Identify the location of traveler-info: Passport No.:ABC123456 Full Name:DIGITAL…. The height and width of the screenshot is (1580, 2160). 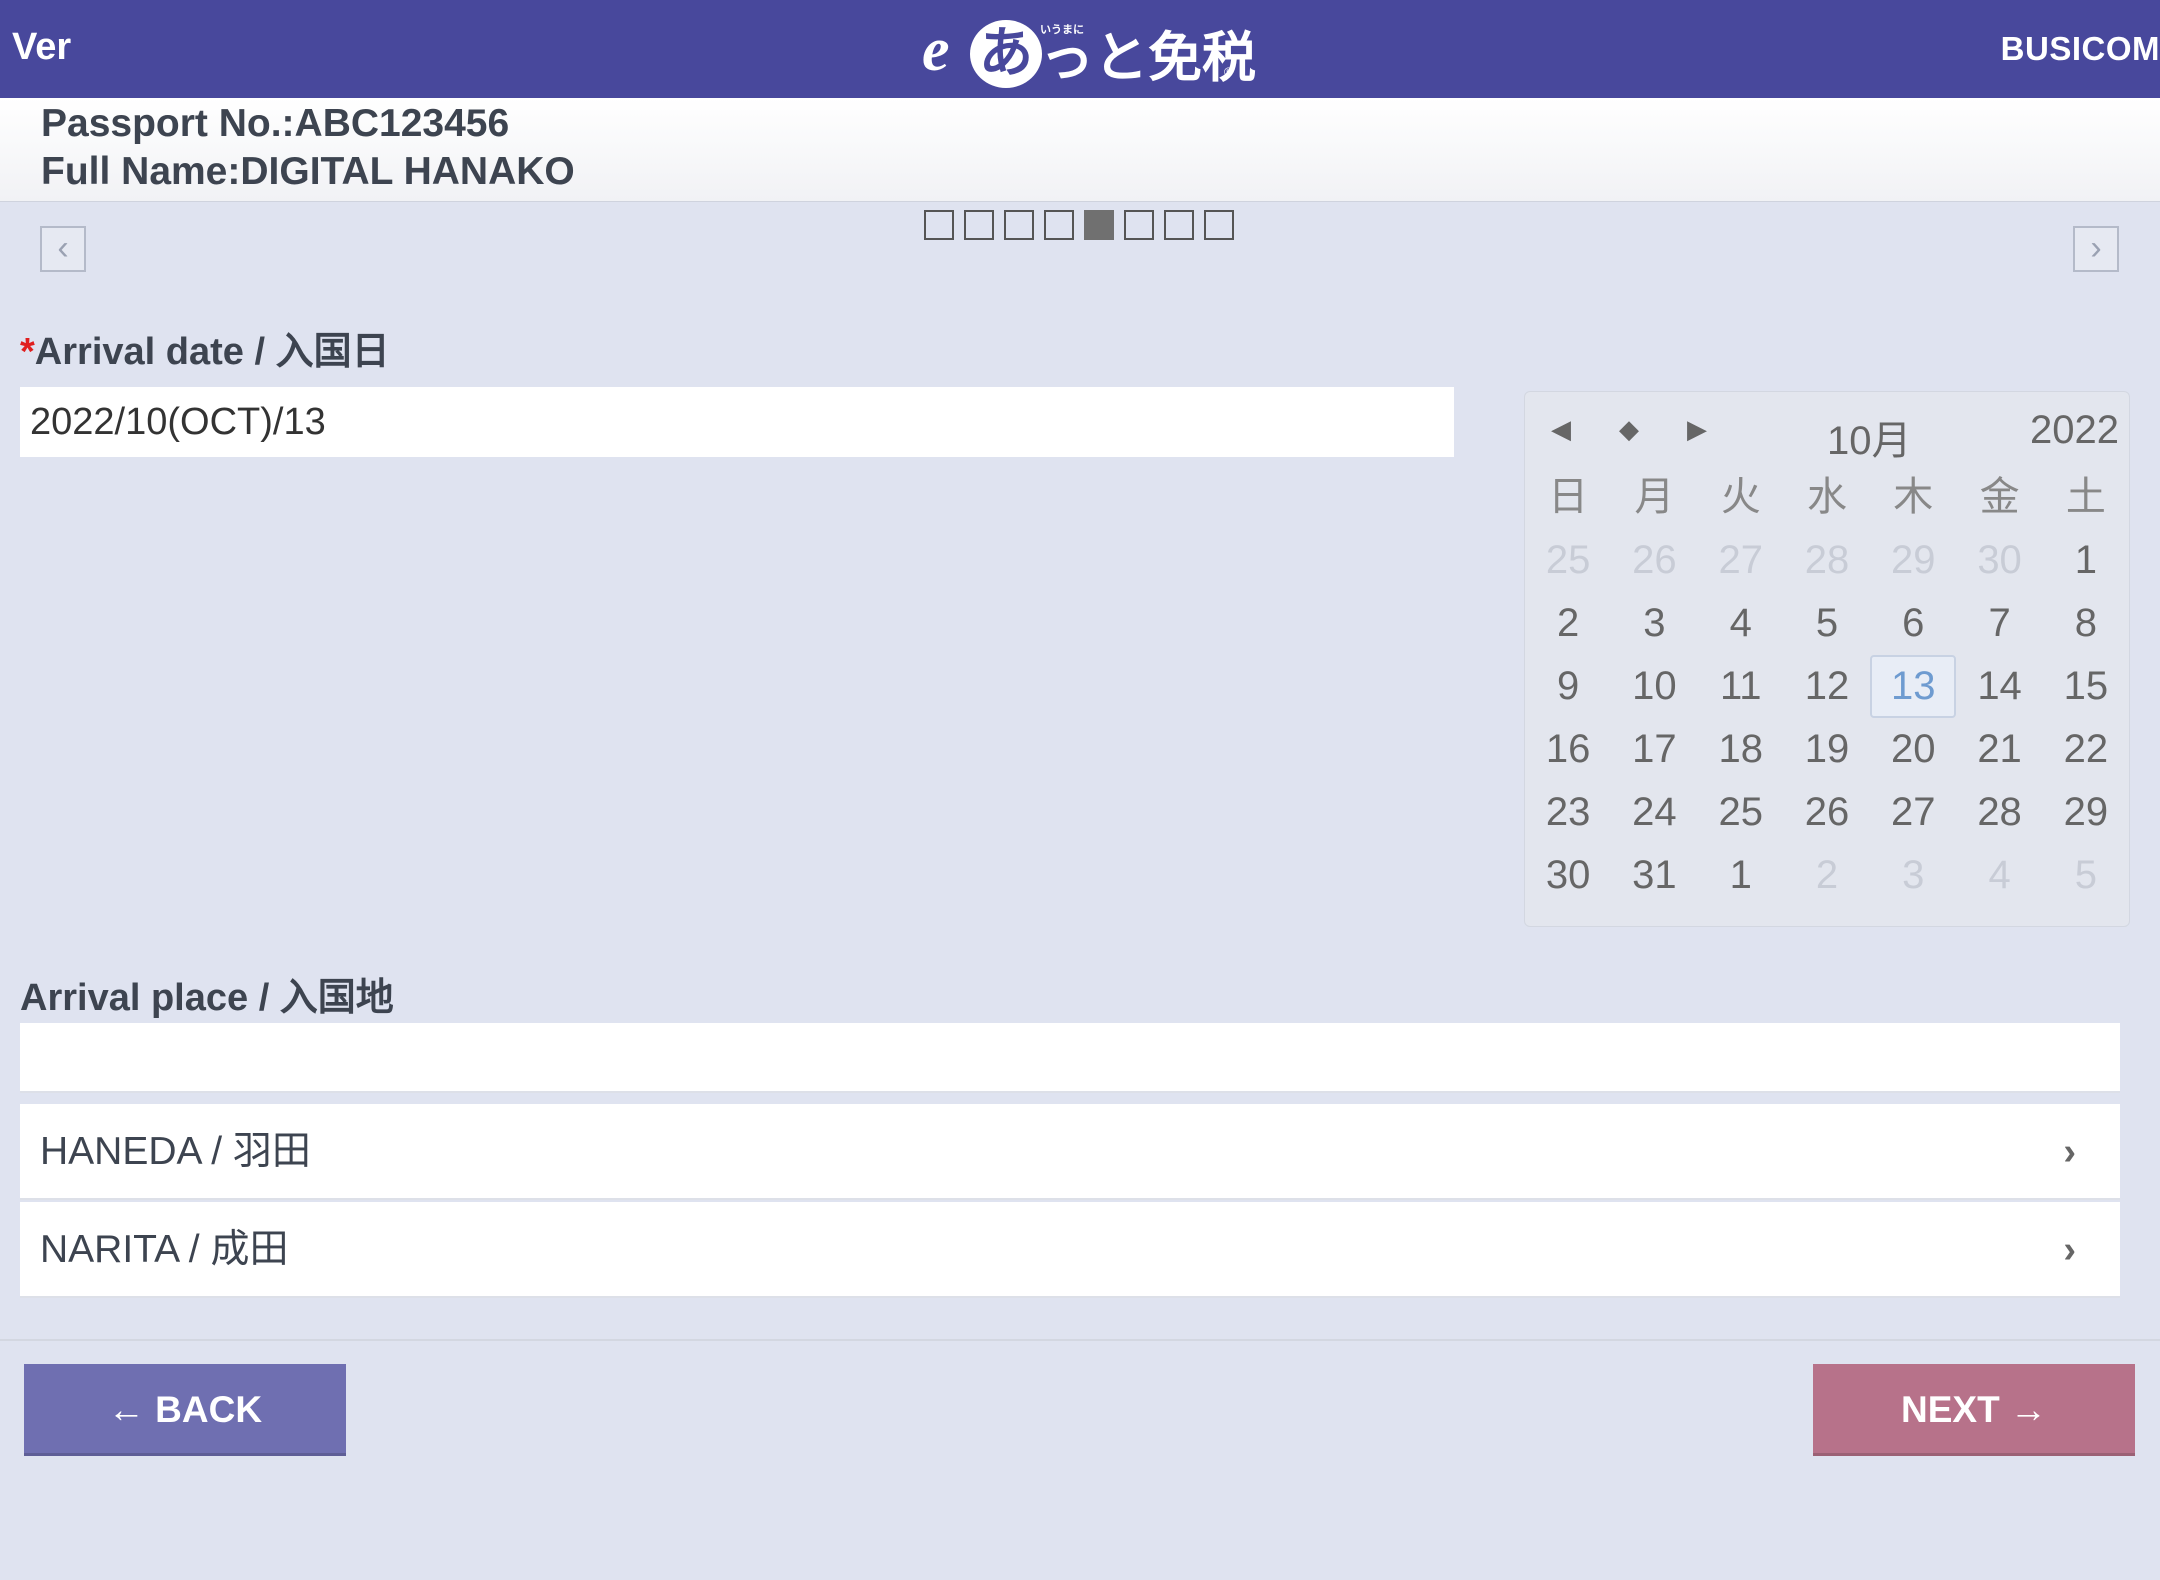
(1080, 150).